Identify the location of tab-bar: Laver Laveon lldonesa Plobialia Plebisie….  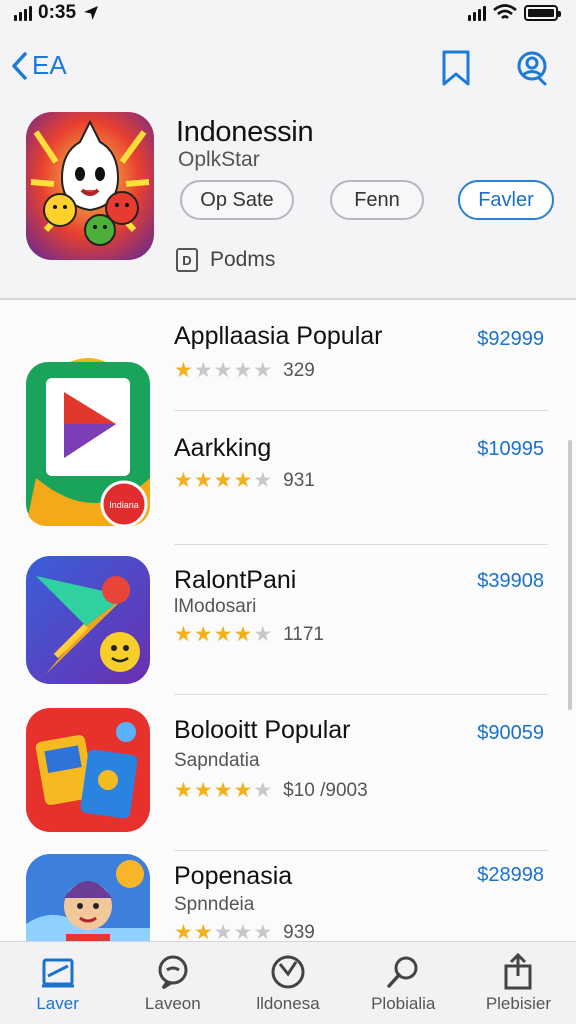
(288, 982).